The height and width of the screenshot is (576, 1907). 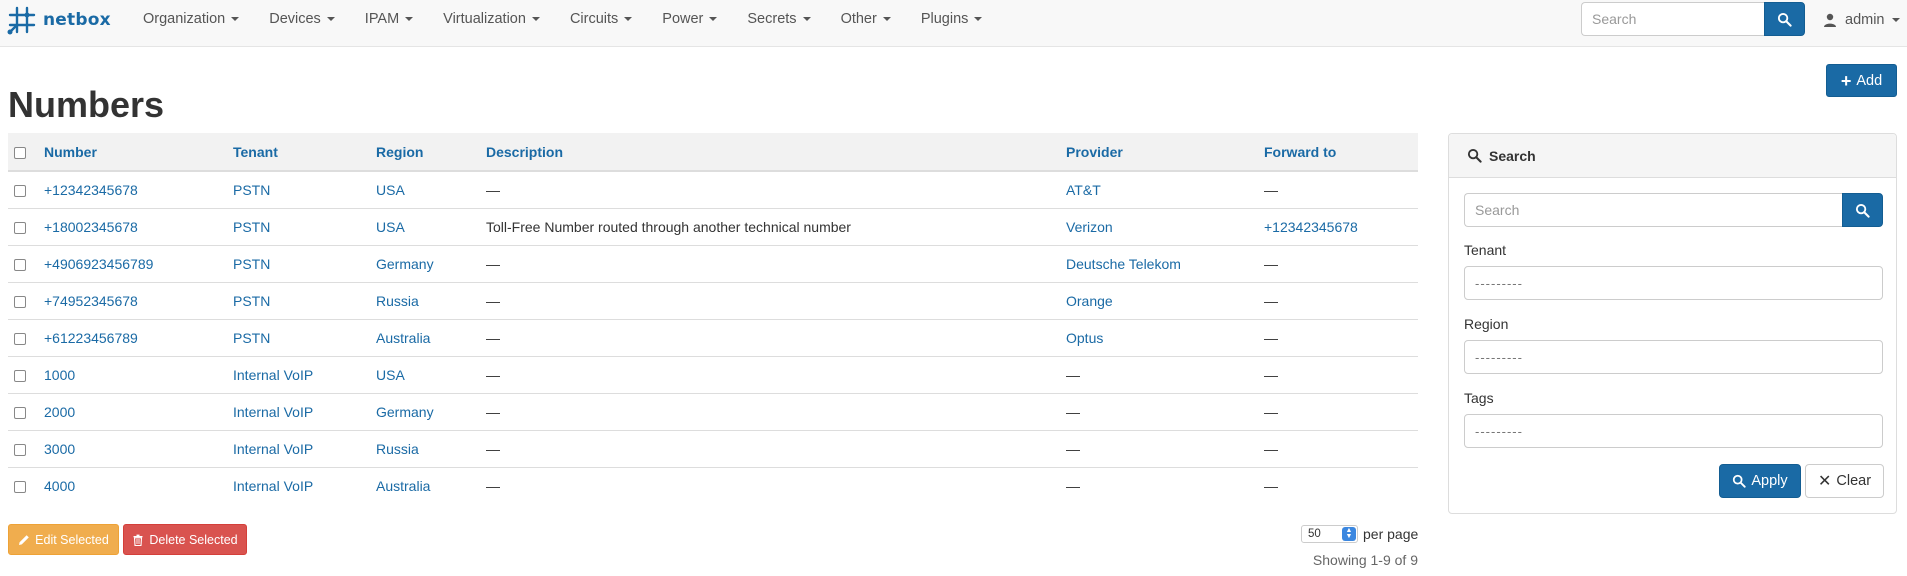 What do you see at coordinates (59, 449) in the screenshot?
I see `number-link: 3000` at bounding box center [59, 449].